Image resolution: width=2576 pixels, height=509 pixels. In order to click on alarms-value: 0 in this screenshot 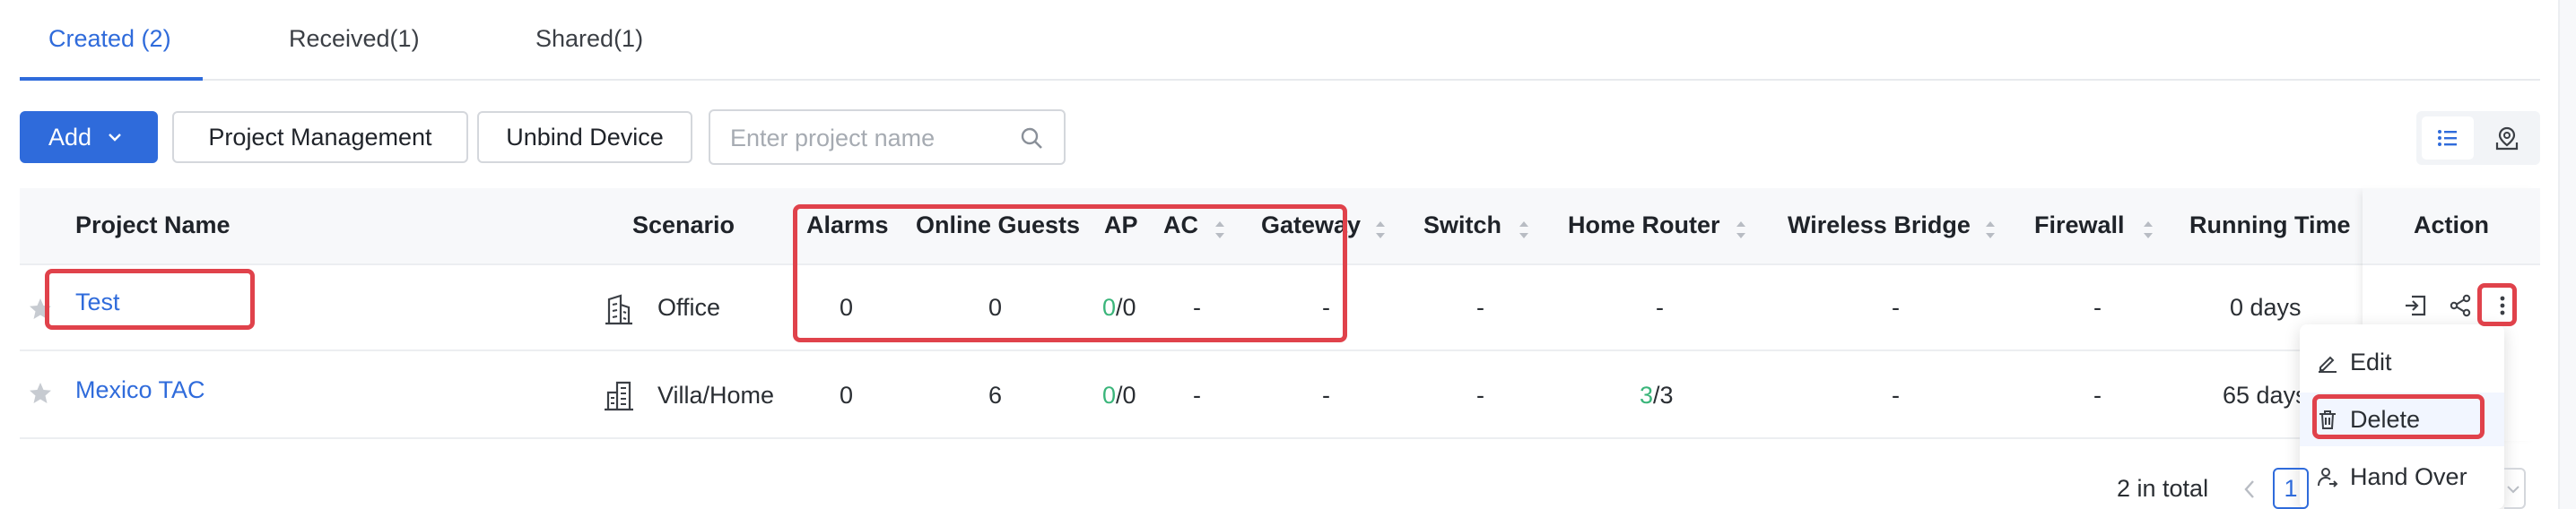, I will do `click(847, 395)`.